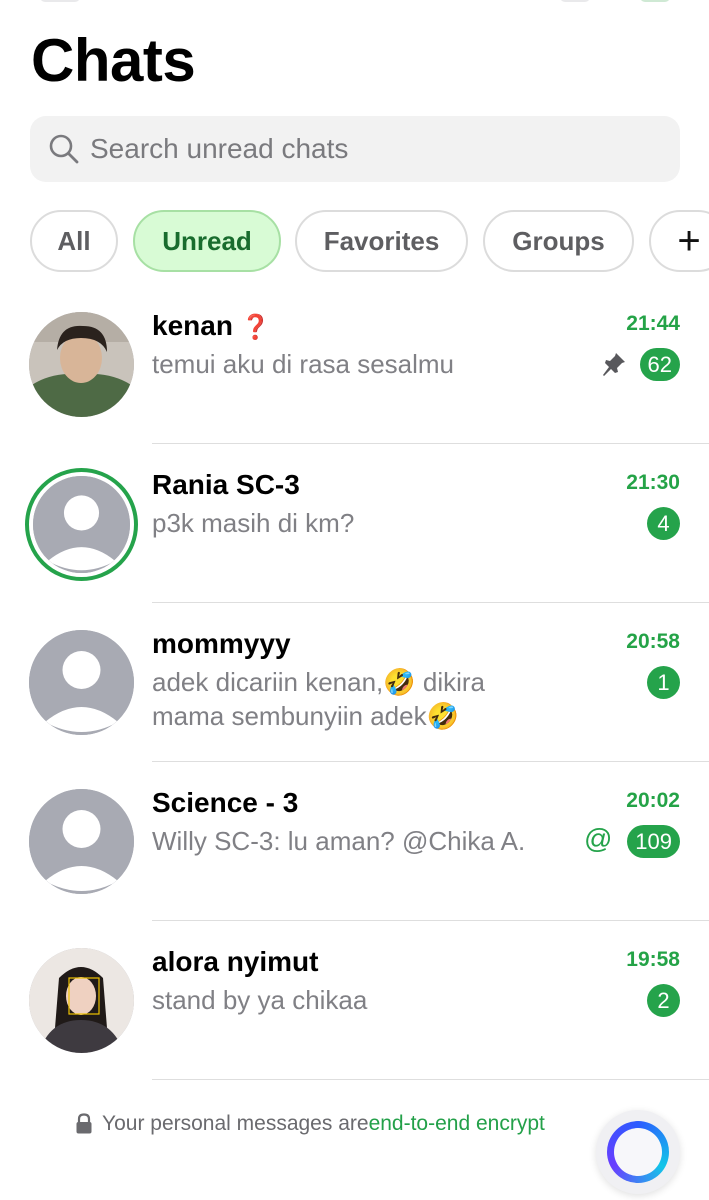 The height and width of the screenshot is (1200, 709). Describe the element at coordinates (381, 241) in the screenshot. I see `filter-chip-favorites: Favorites` at that location.